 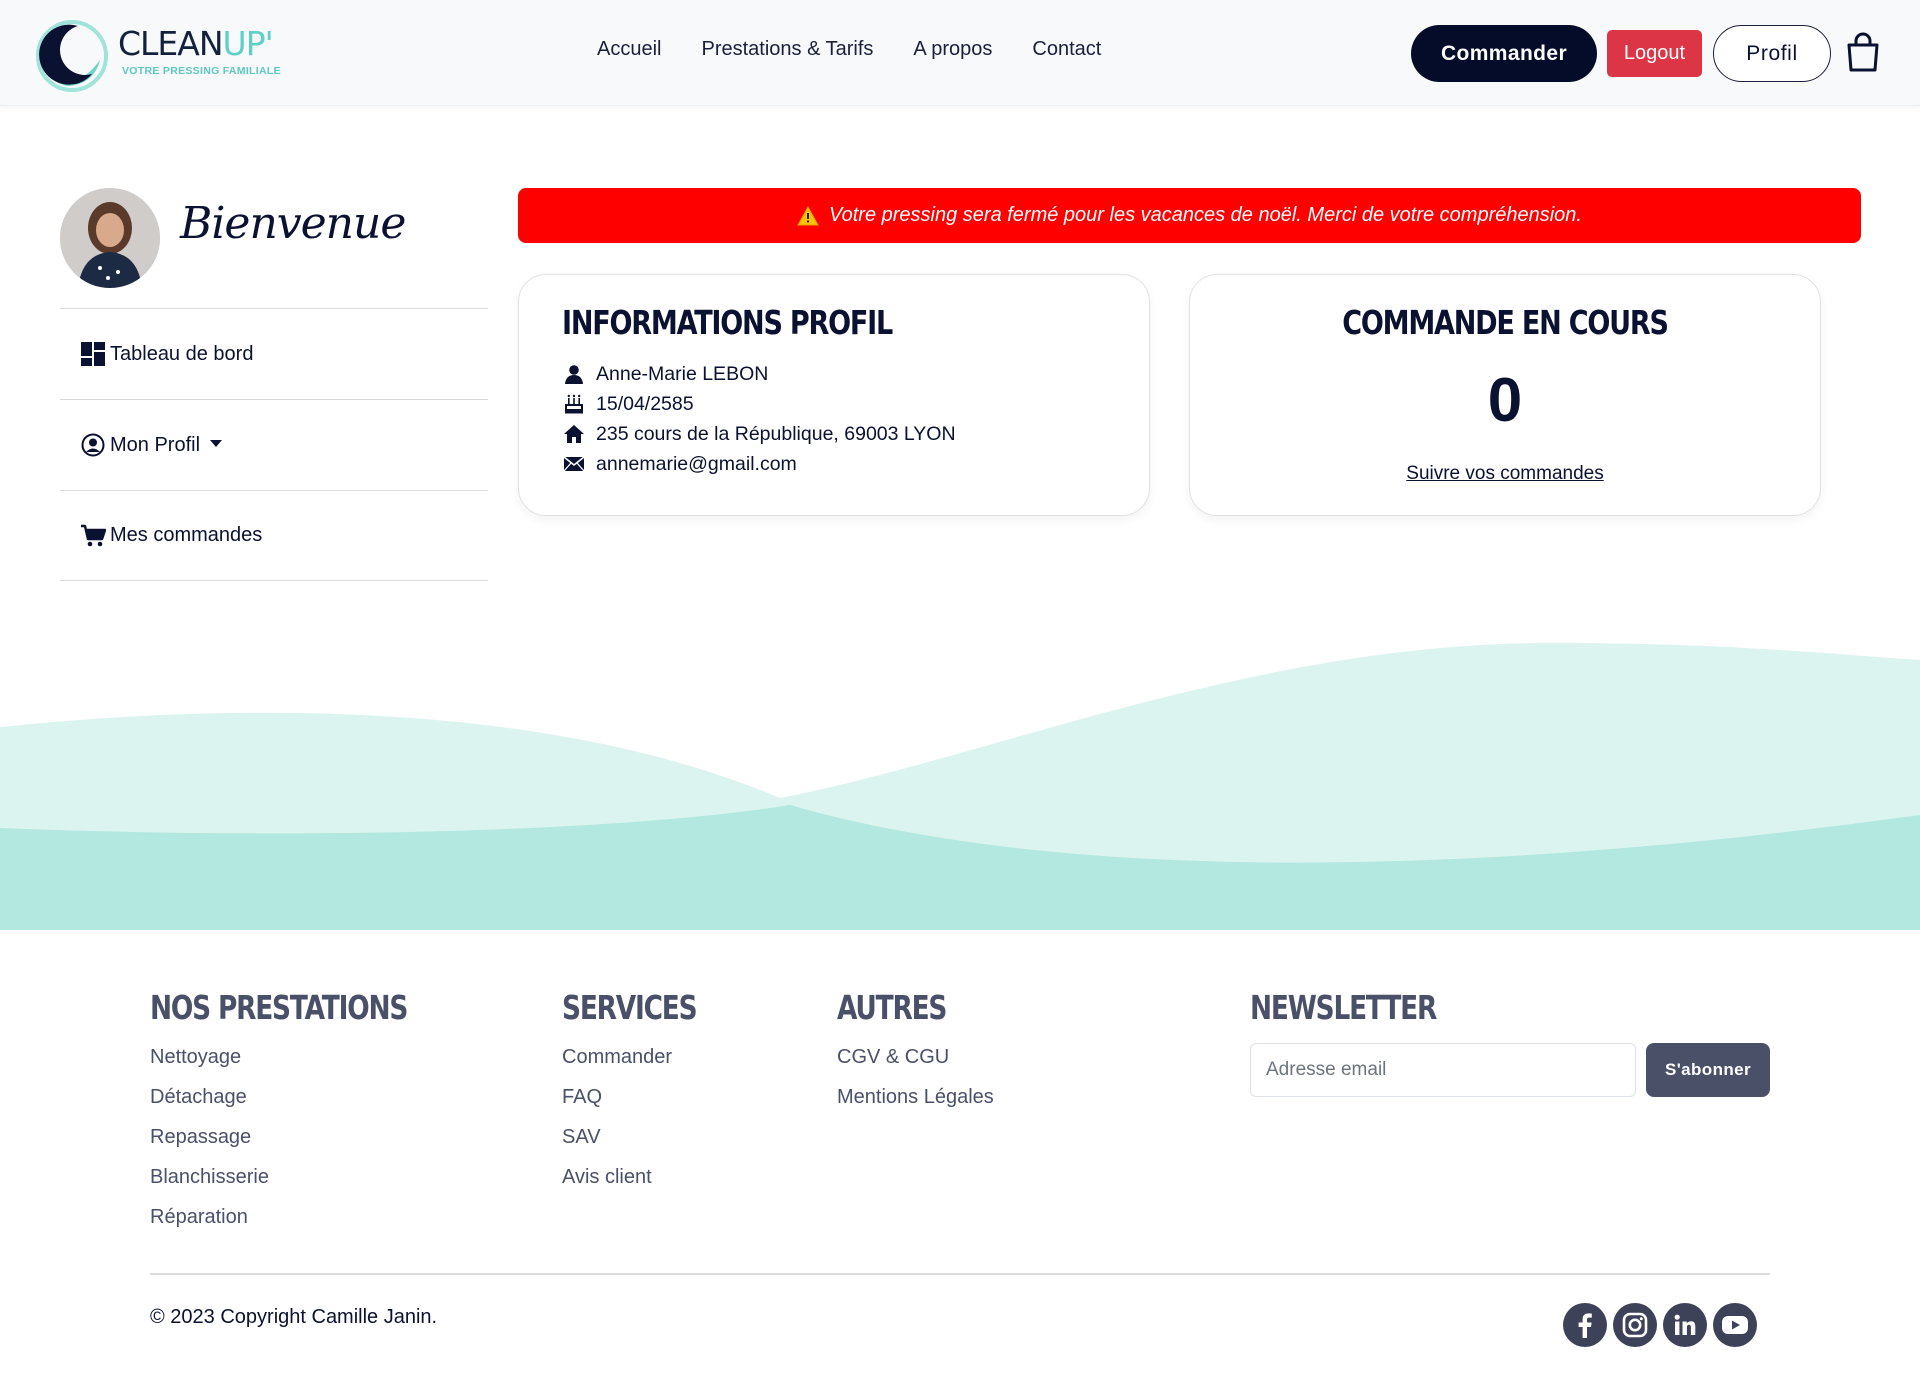 I want to click on nav-prestations-tarifs: Prestations & Tarifs, so click(x=787, y=49).